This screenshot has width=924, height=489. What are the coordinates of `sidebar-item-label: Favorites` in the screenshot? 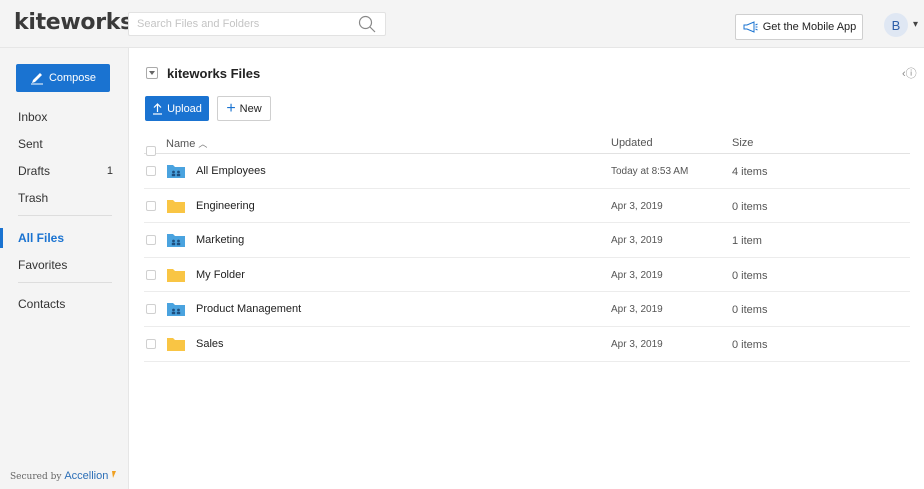 It's located at (43, 265).